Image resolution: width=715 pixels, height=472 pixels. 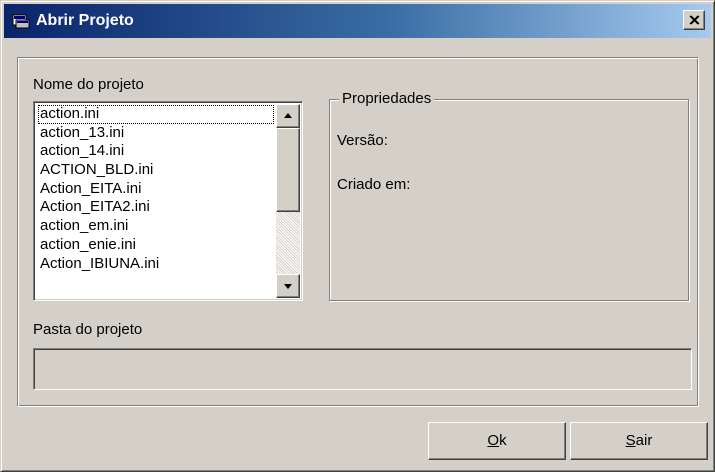 I want to click on title-bar: Abrir Projeto, so click(x=357, y=21).